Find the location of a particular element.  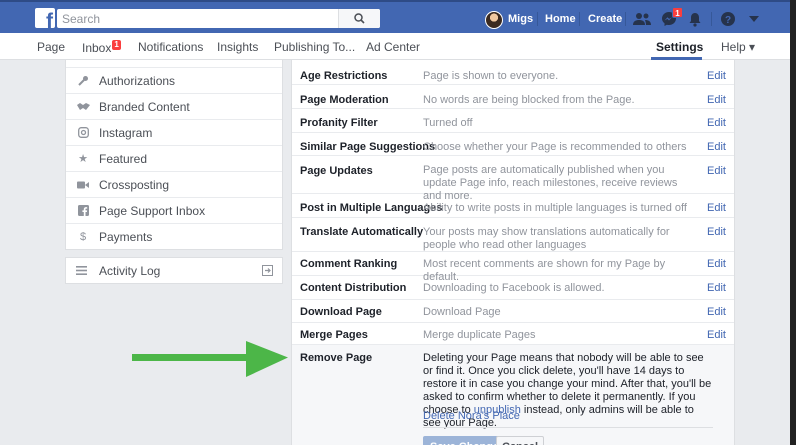

caret-down-icon is located at coordinates (754, 19).